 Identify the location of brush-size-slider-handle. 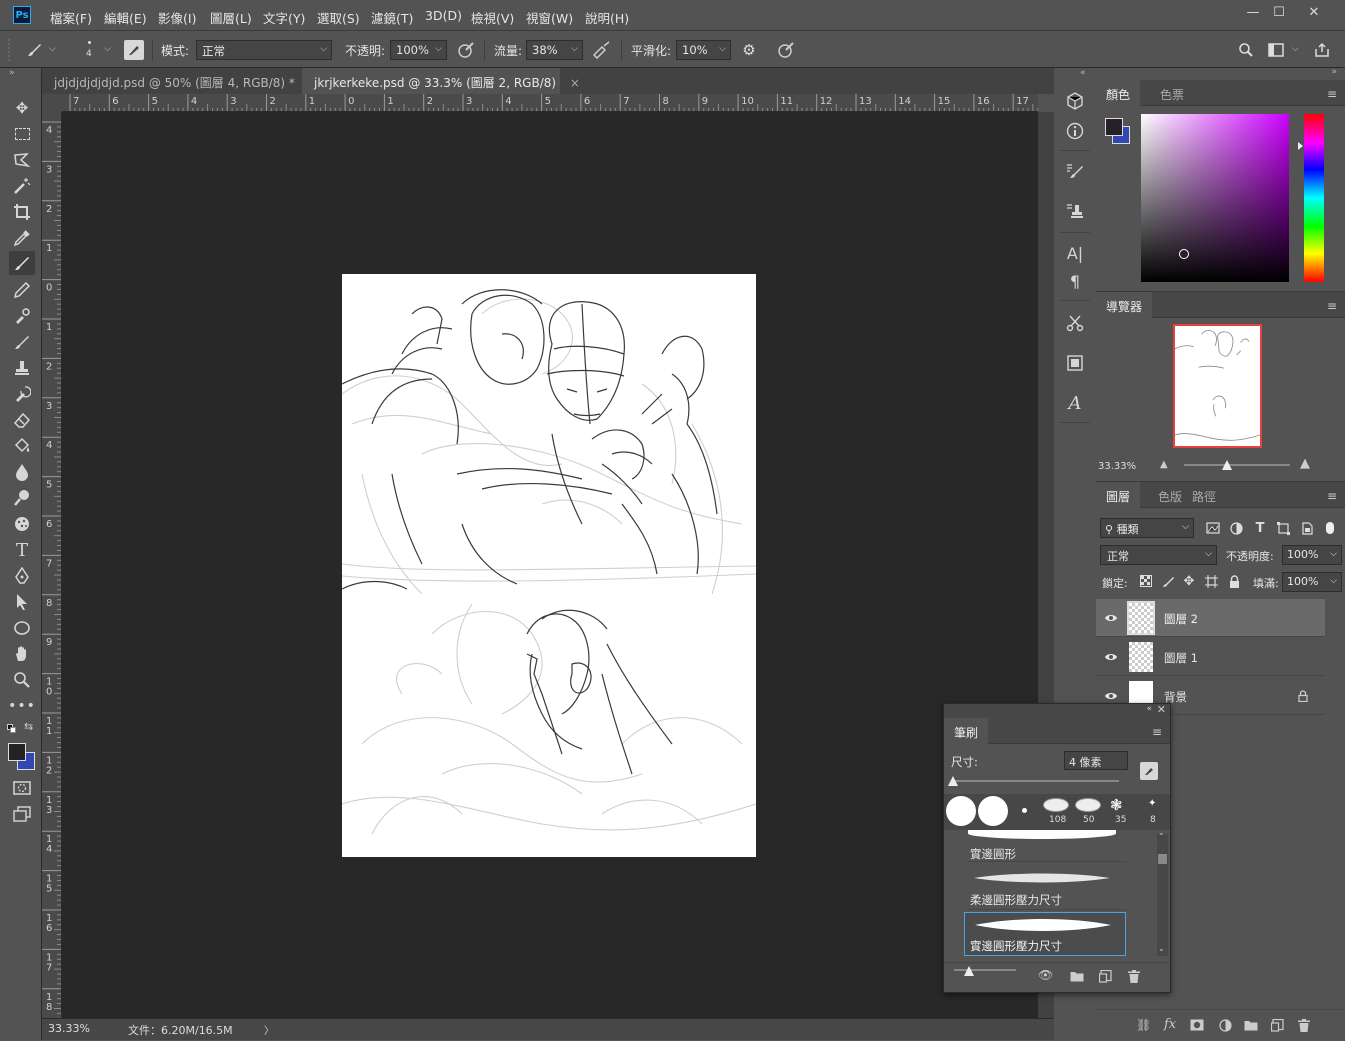
(953, 781).